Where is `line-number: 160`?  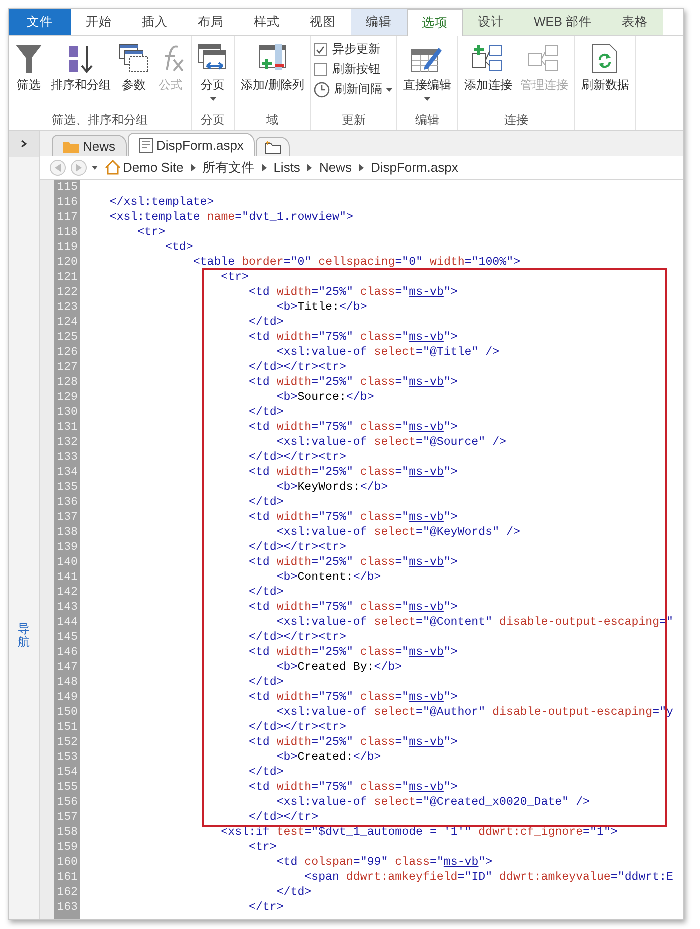
line-number: 160 is located at coordinates (67, 862).